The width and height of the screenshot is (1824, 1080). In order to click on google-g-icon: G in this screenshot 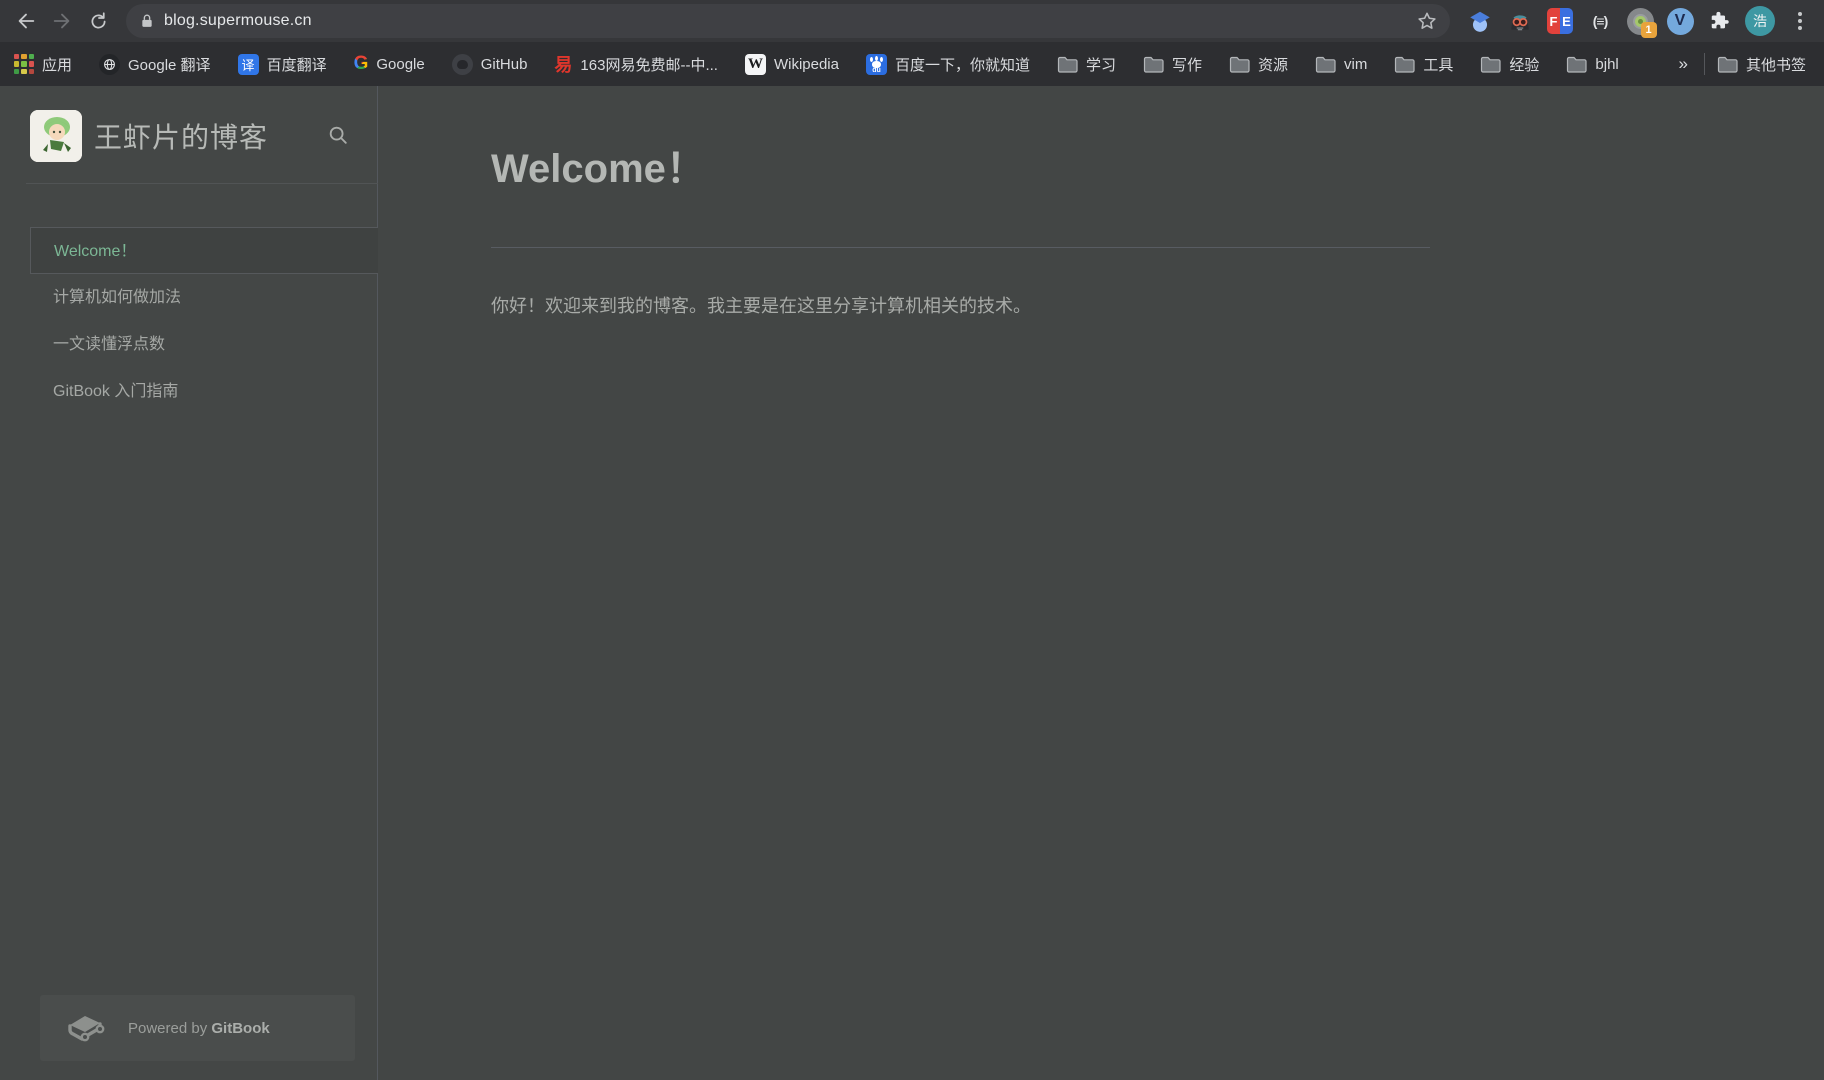, I will do `click(361, 63)`.